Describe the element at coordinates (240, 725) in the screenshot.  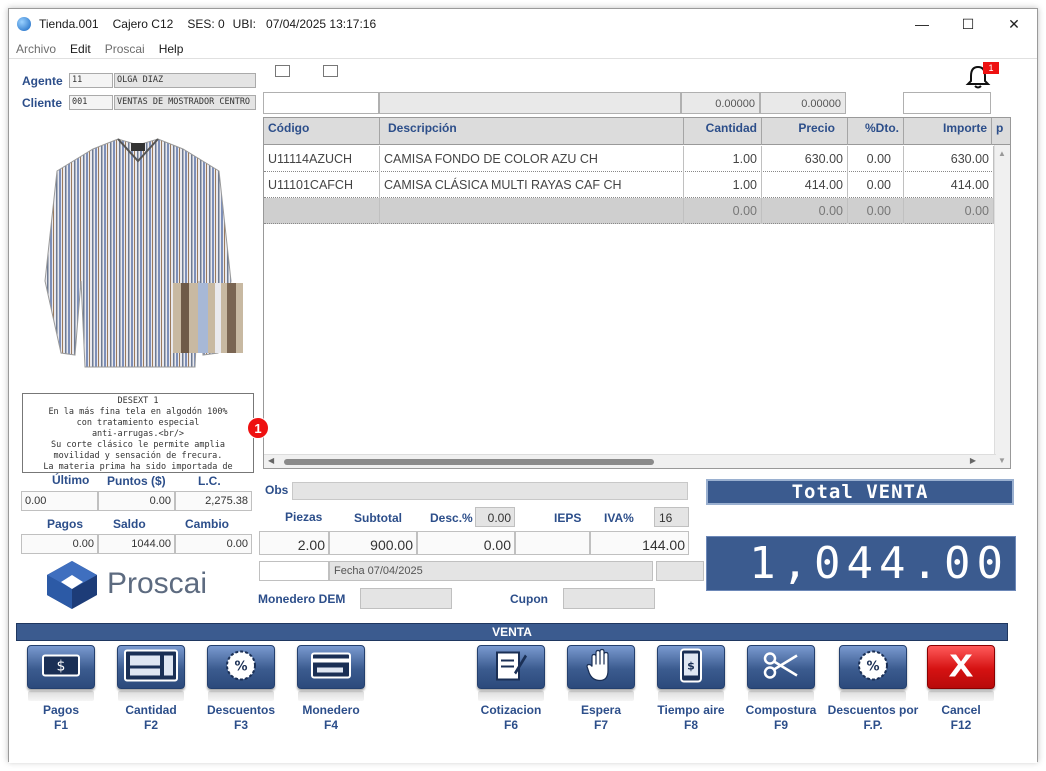
I see `f3-key-text: F3` at that location.